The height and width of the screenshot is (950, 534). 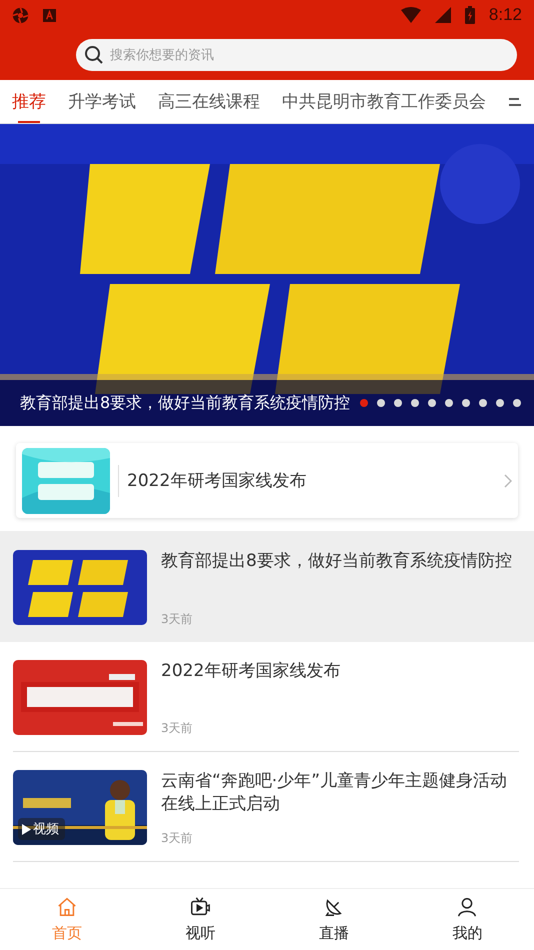 What do you see at coordinates (102, 101) in the screenshot?
I see `category-tab: 升学考试` at bounding box center [102, 101].